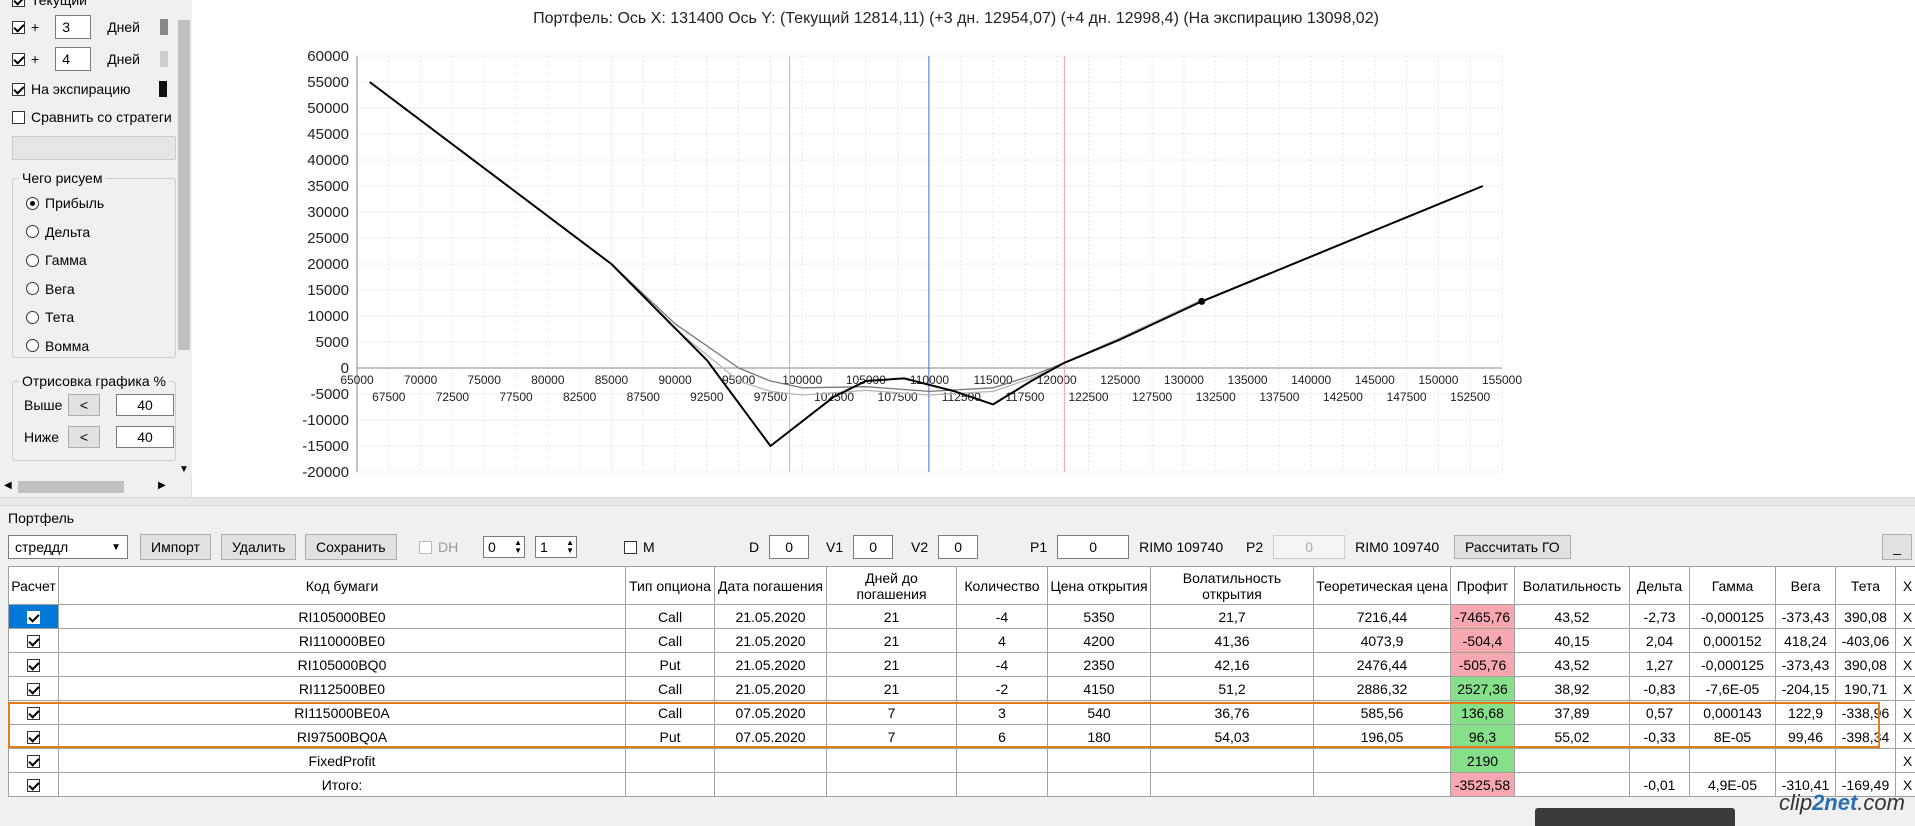  What do you see at coordinates (328, 238) in the screenshot?
I see `y-tick-label: 25000` at bounding box center [328, 238].